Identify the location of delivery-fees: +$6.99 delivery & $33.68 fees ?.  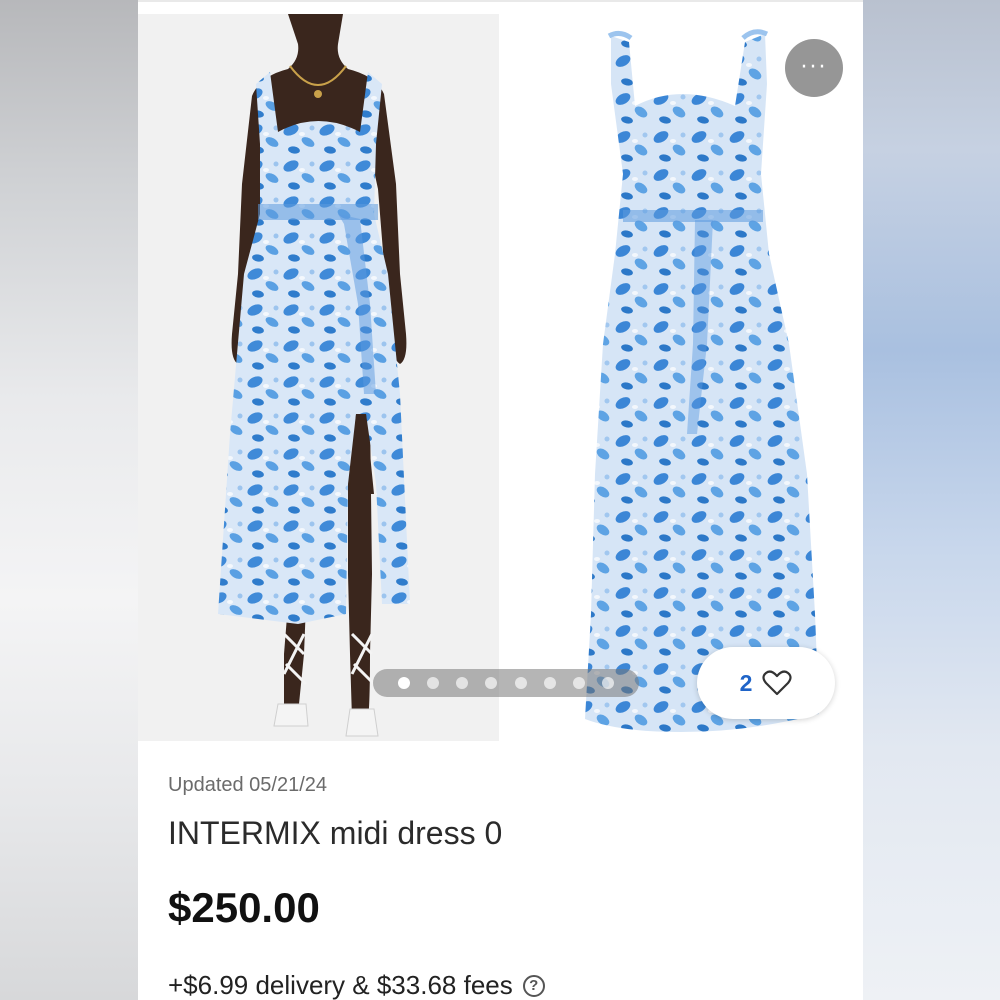
(356, 985).